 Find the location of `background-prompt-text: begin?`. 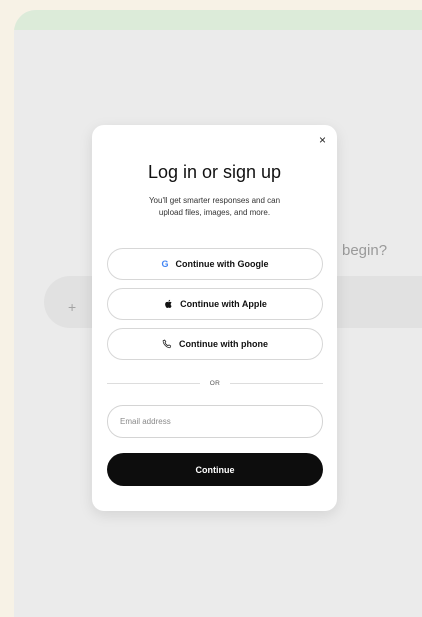

background-prompt-text: begin? is located at coordinates (365, 250).